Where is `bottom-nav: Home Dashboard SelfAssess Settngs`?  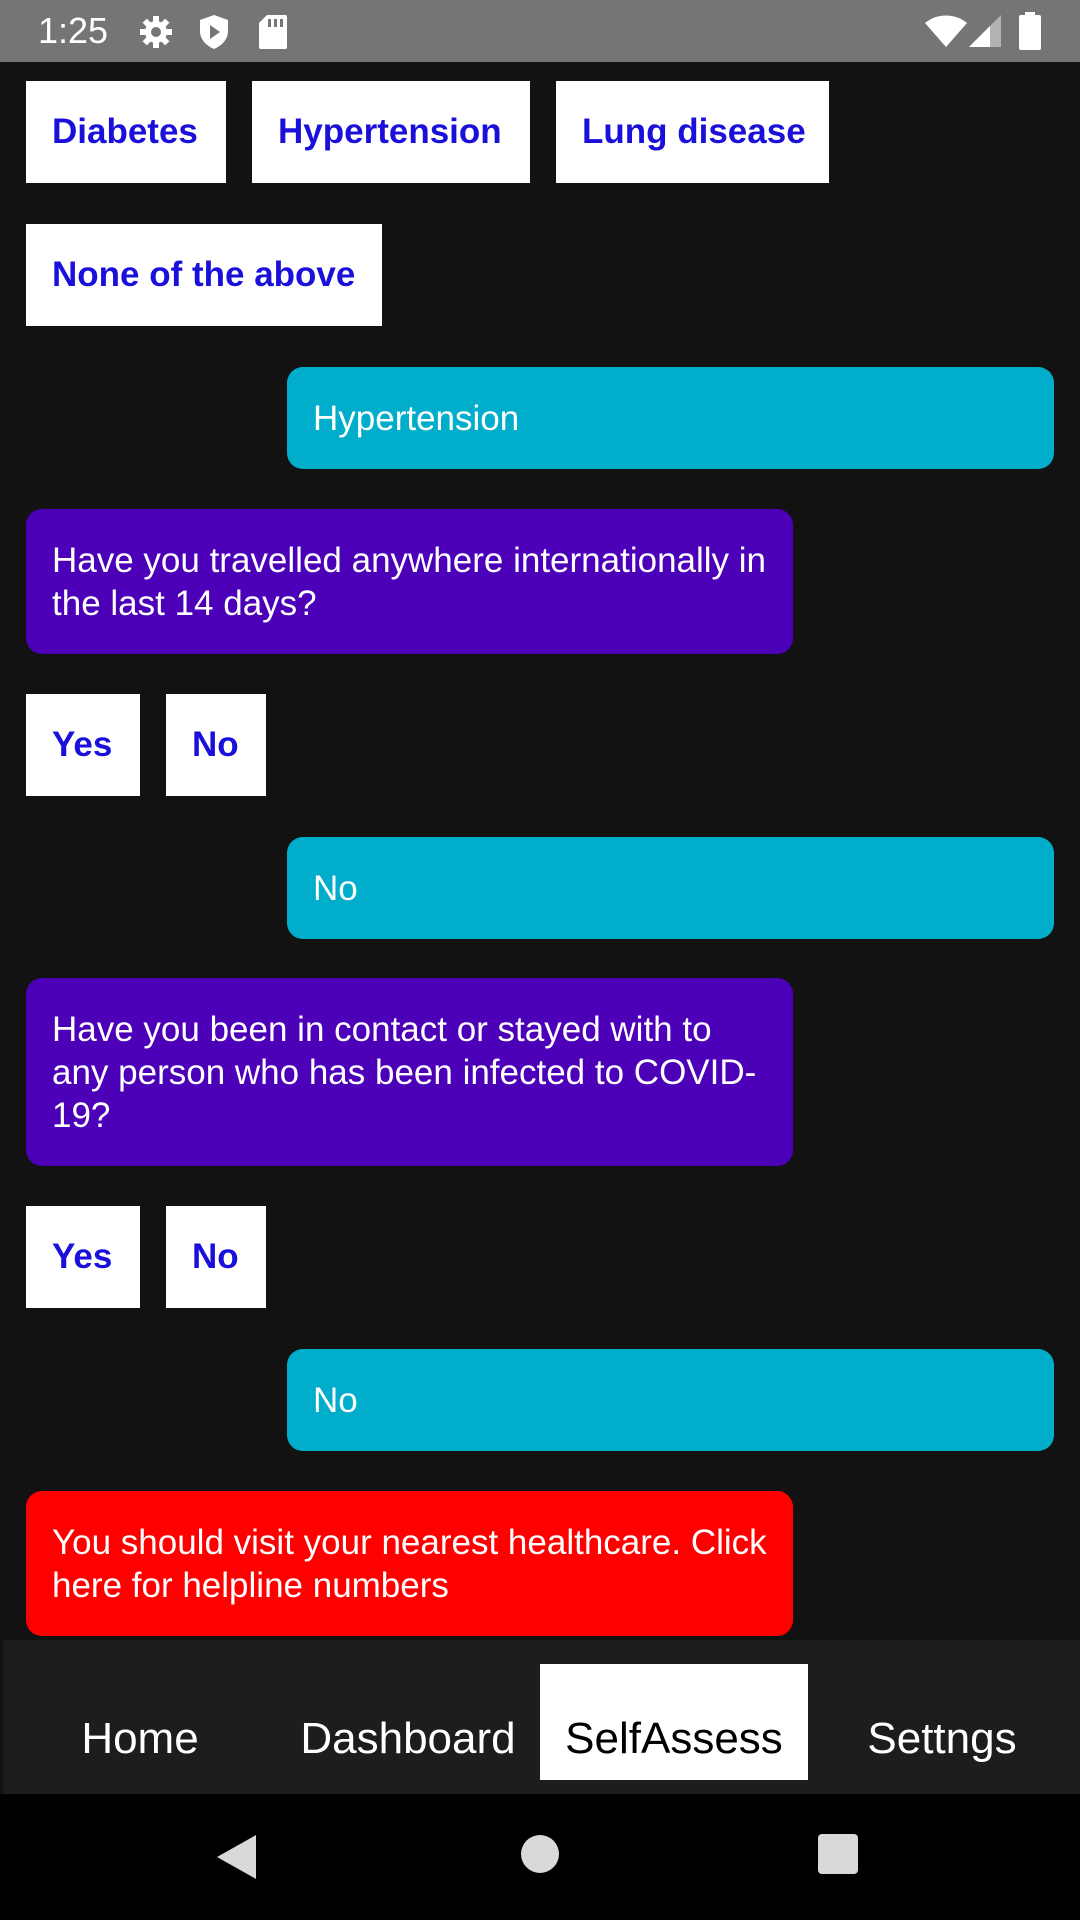 bottom-nav: Home Dashboard SelfAssess Settngs is located at coordinates (541, 1717).